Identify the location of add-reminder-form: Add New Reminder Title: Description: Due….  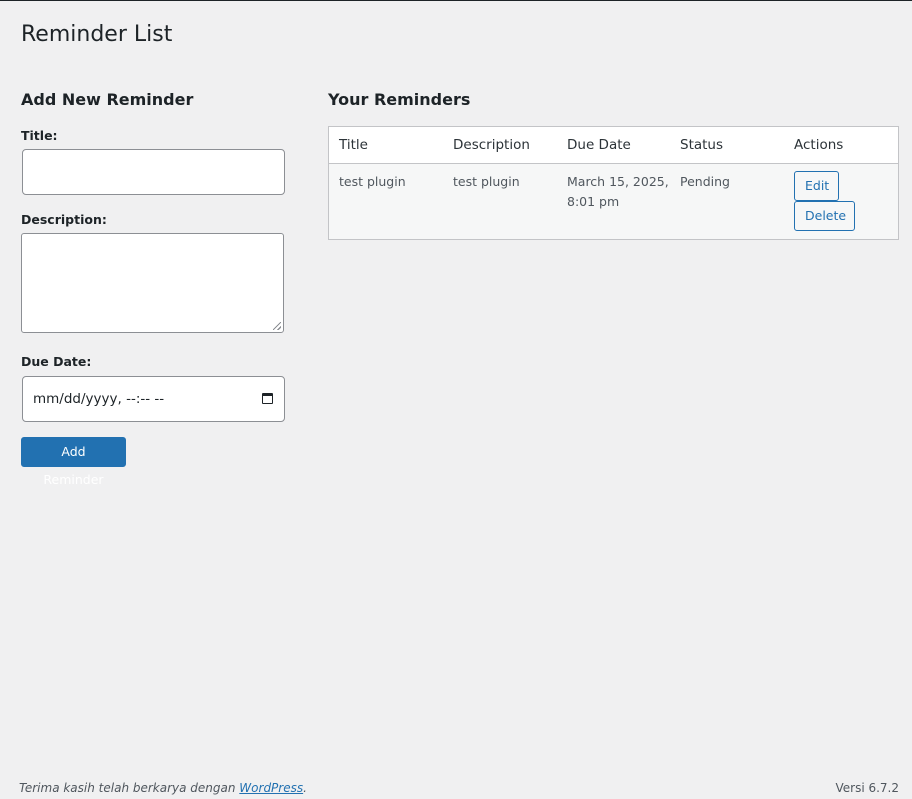
(153, 287).